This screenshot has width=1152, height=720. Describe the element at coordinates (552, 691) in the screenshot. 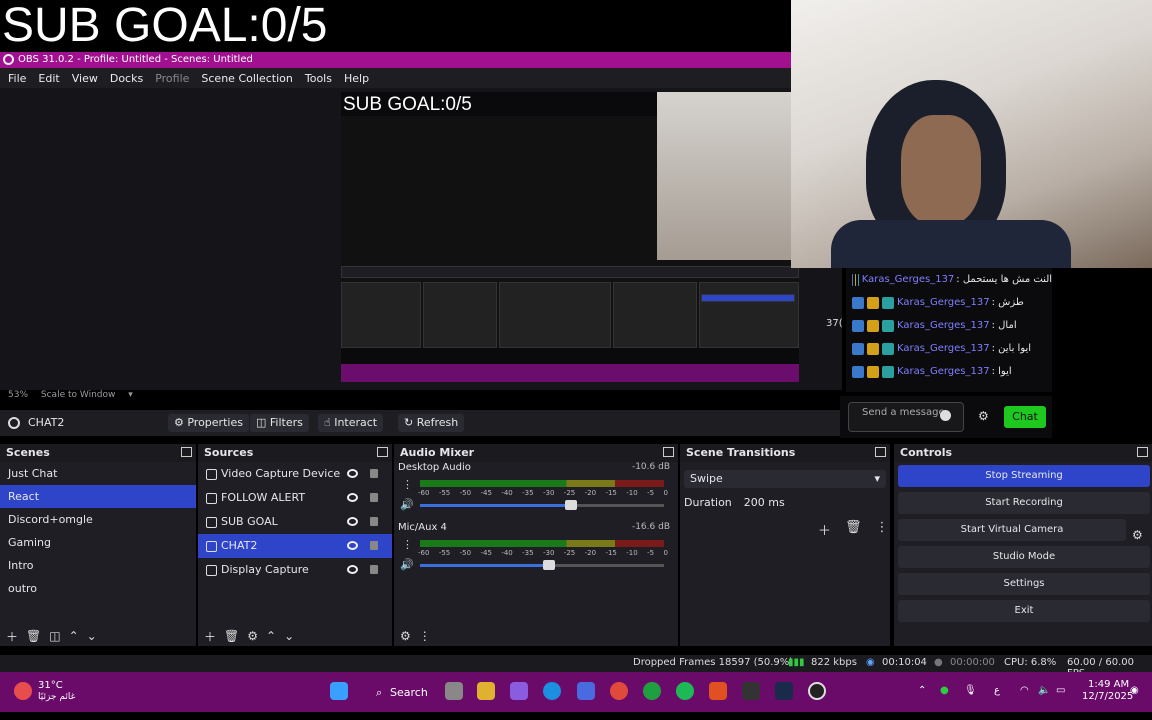

I see `edge-icon` at that location.